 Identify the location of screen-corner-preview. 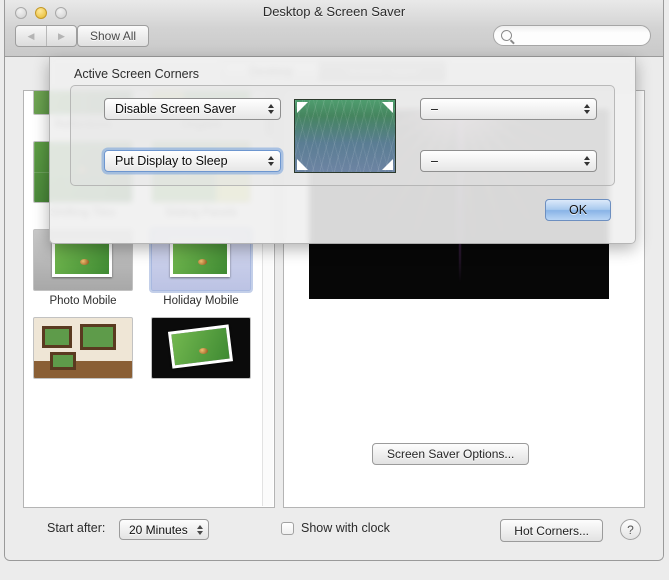
(345, 136).